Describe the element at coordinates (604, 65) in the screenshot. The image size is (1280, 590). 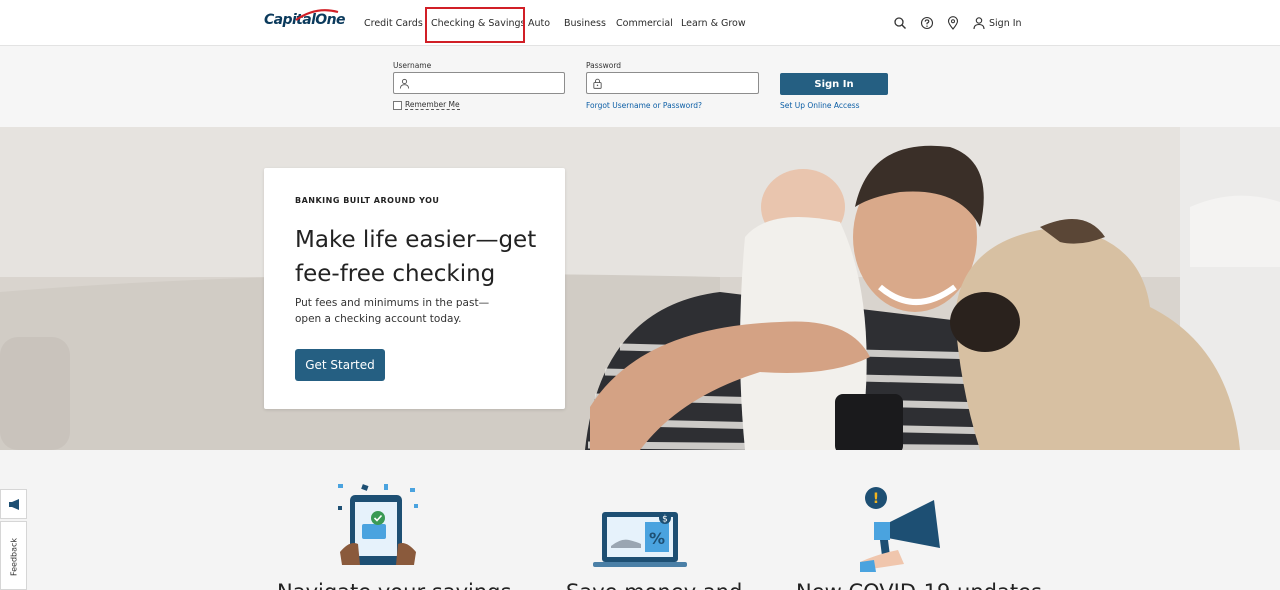
I see `password-label: Password` at that location.